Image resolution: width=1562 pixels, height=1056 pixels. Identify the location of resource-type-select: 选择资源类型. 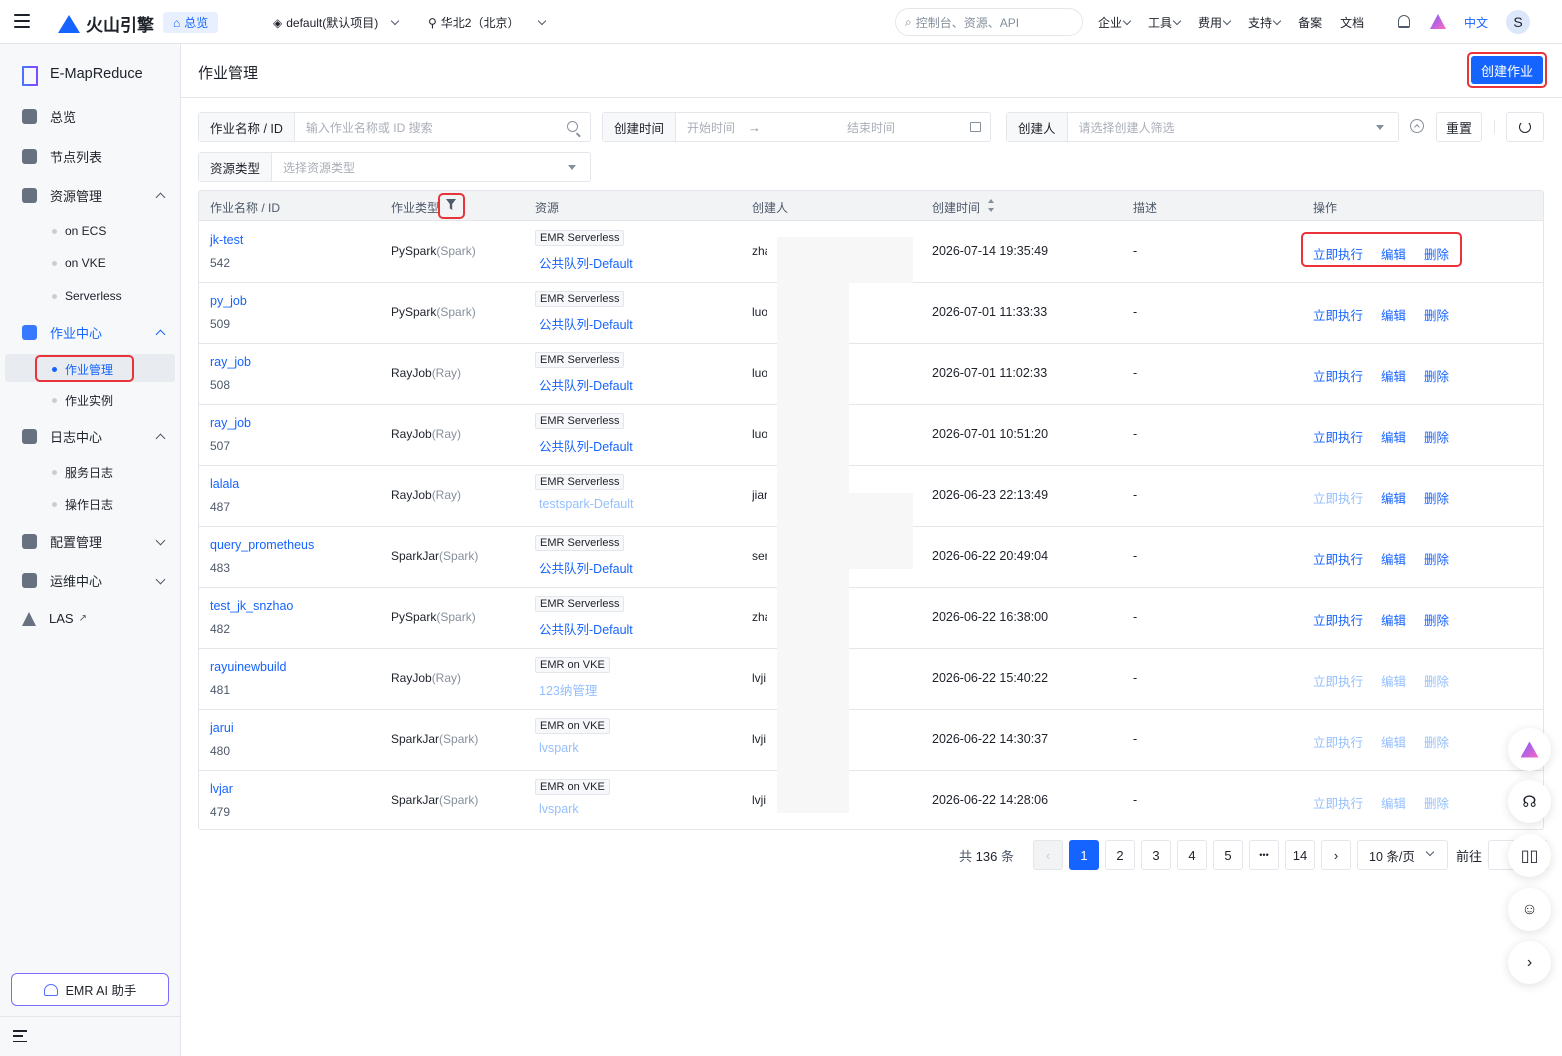
(313, 167).